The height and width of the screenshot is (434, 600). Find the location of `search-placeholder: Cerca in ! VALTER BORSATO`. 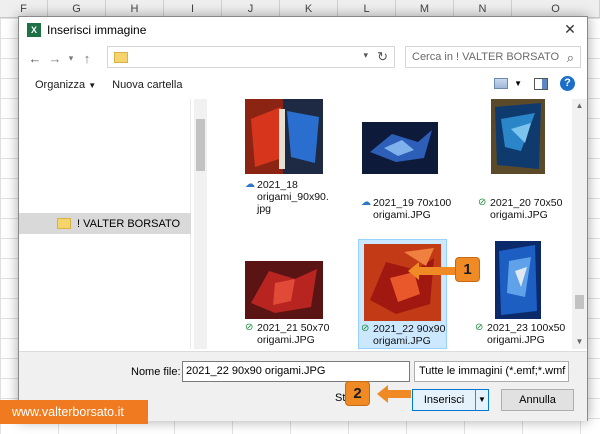

search-placeholder: Cerca in ! VALTER BORSATO is located at coordinates (486, 57).